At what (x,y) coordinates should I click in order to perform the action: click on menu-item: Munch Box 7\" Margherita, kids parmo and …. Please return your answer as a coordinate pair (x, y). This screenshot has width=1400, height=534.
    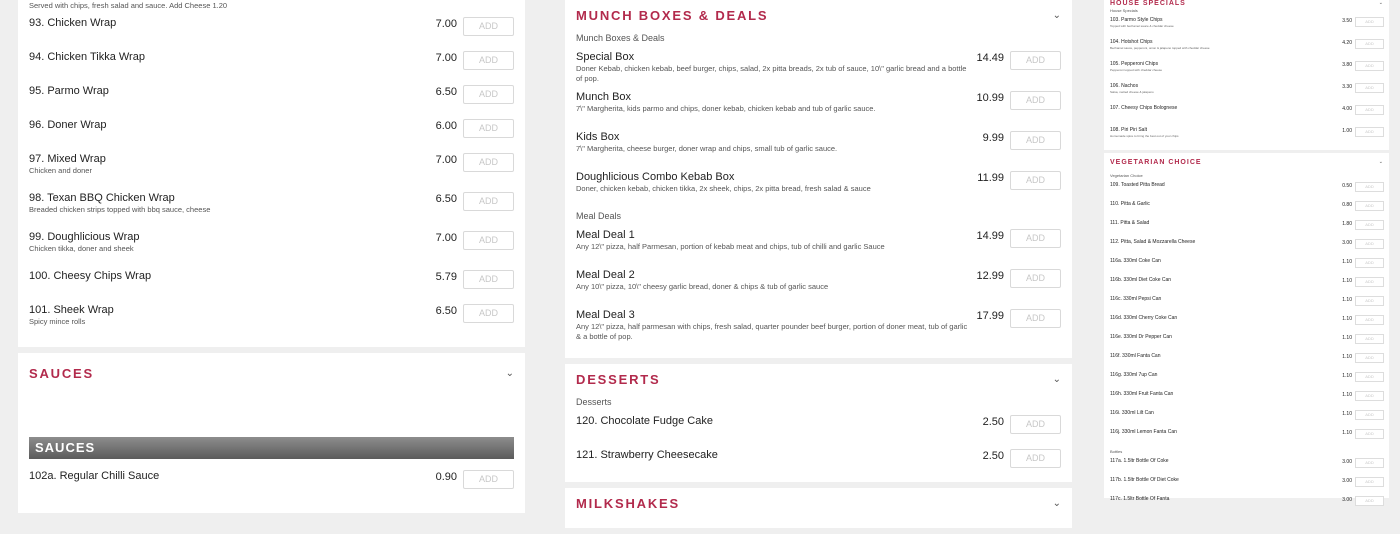
    Looking at the image, I should click on (818, 106).